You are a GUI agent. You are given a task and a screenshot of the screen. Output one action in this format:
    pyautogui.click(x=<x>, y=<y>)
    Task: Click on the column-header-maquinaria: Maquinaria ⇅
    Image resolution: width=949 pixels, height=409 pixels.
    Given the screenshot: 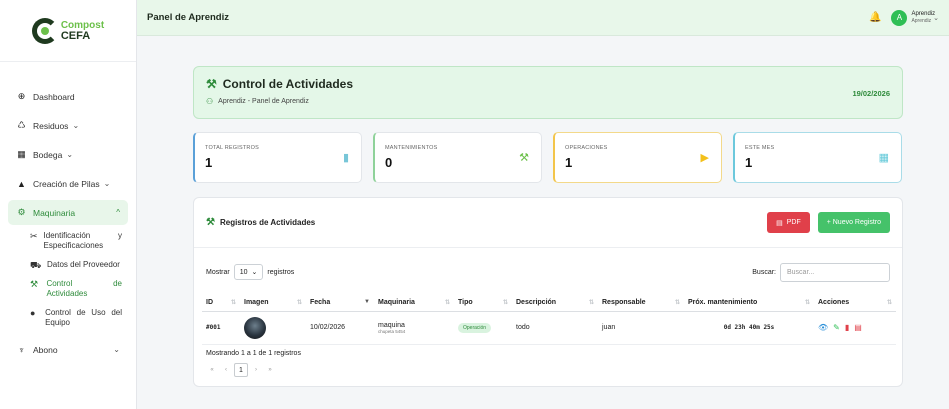 What is the action you would take?
    pyautogui.click(x=414, y=303)
    